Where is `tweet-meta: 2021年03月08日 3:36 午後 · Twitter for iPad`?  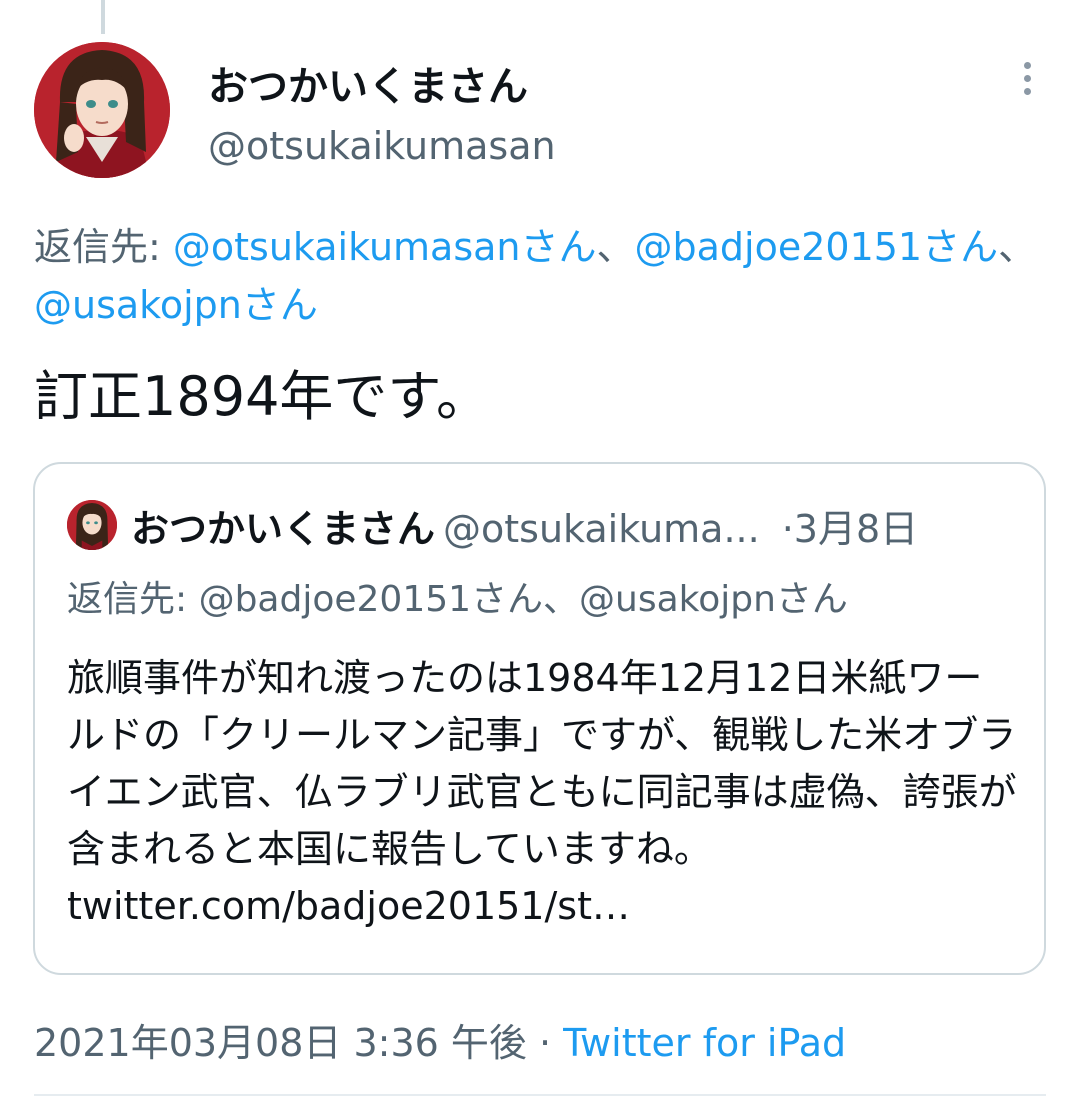
tweet-meta: 2021年03月08日 3:36 午後 · Twitter for iPad is located at coordinates (440, 1039).